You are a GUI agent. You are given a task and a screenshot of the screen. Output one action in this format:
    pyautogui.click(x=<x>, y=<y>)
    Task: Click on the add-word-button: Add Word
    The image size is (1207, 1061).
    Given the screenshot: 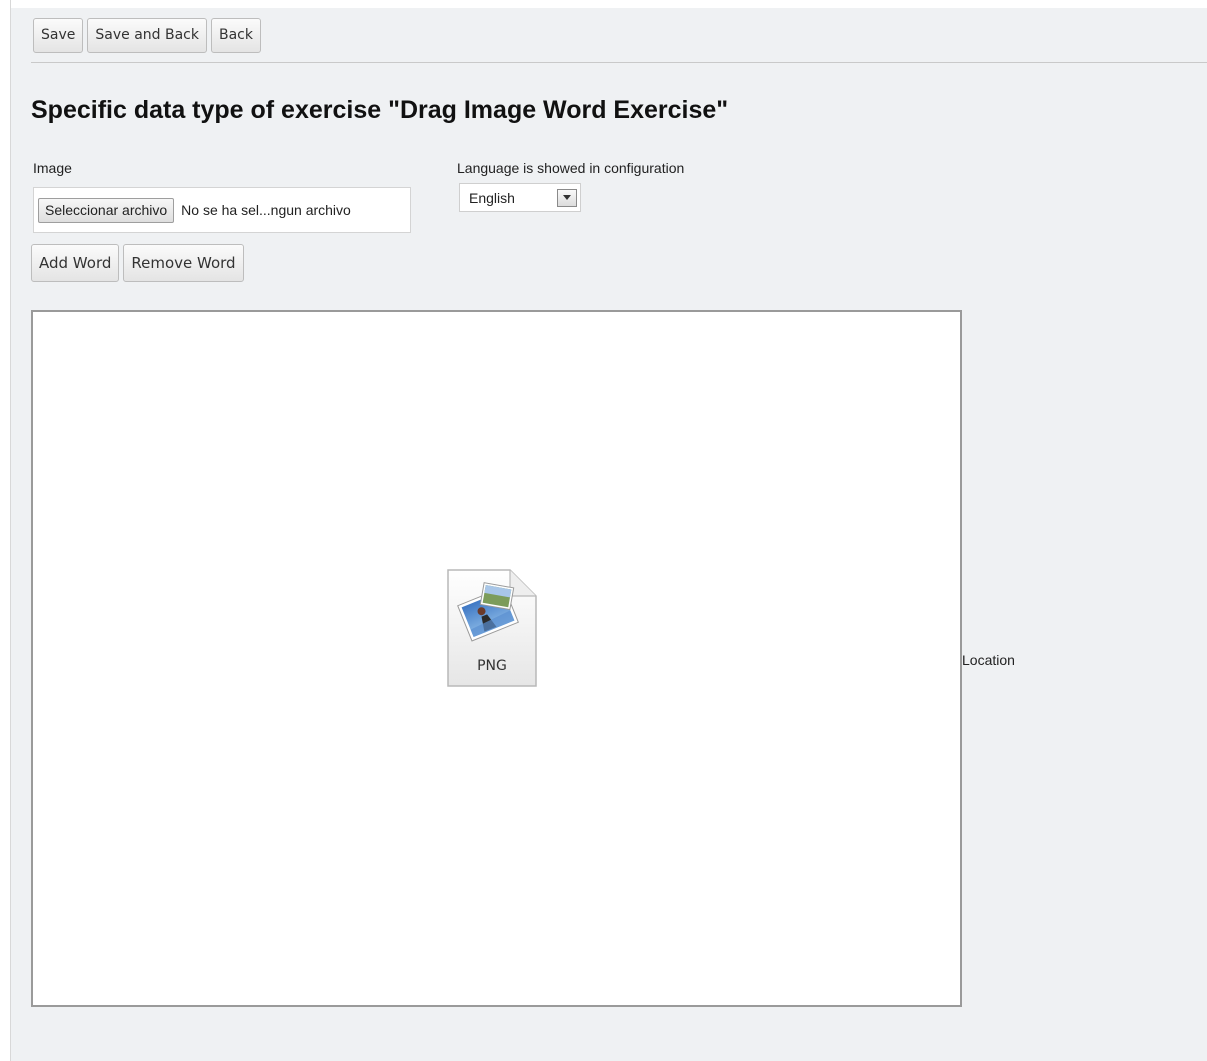 What is the action you would take?
    pyautogui.click(x=75, y=263)
    